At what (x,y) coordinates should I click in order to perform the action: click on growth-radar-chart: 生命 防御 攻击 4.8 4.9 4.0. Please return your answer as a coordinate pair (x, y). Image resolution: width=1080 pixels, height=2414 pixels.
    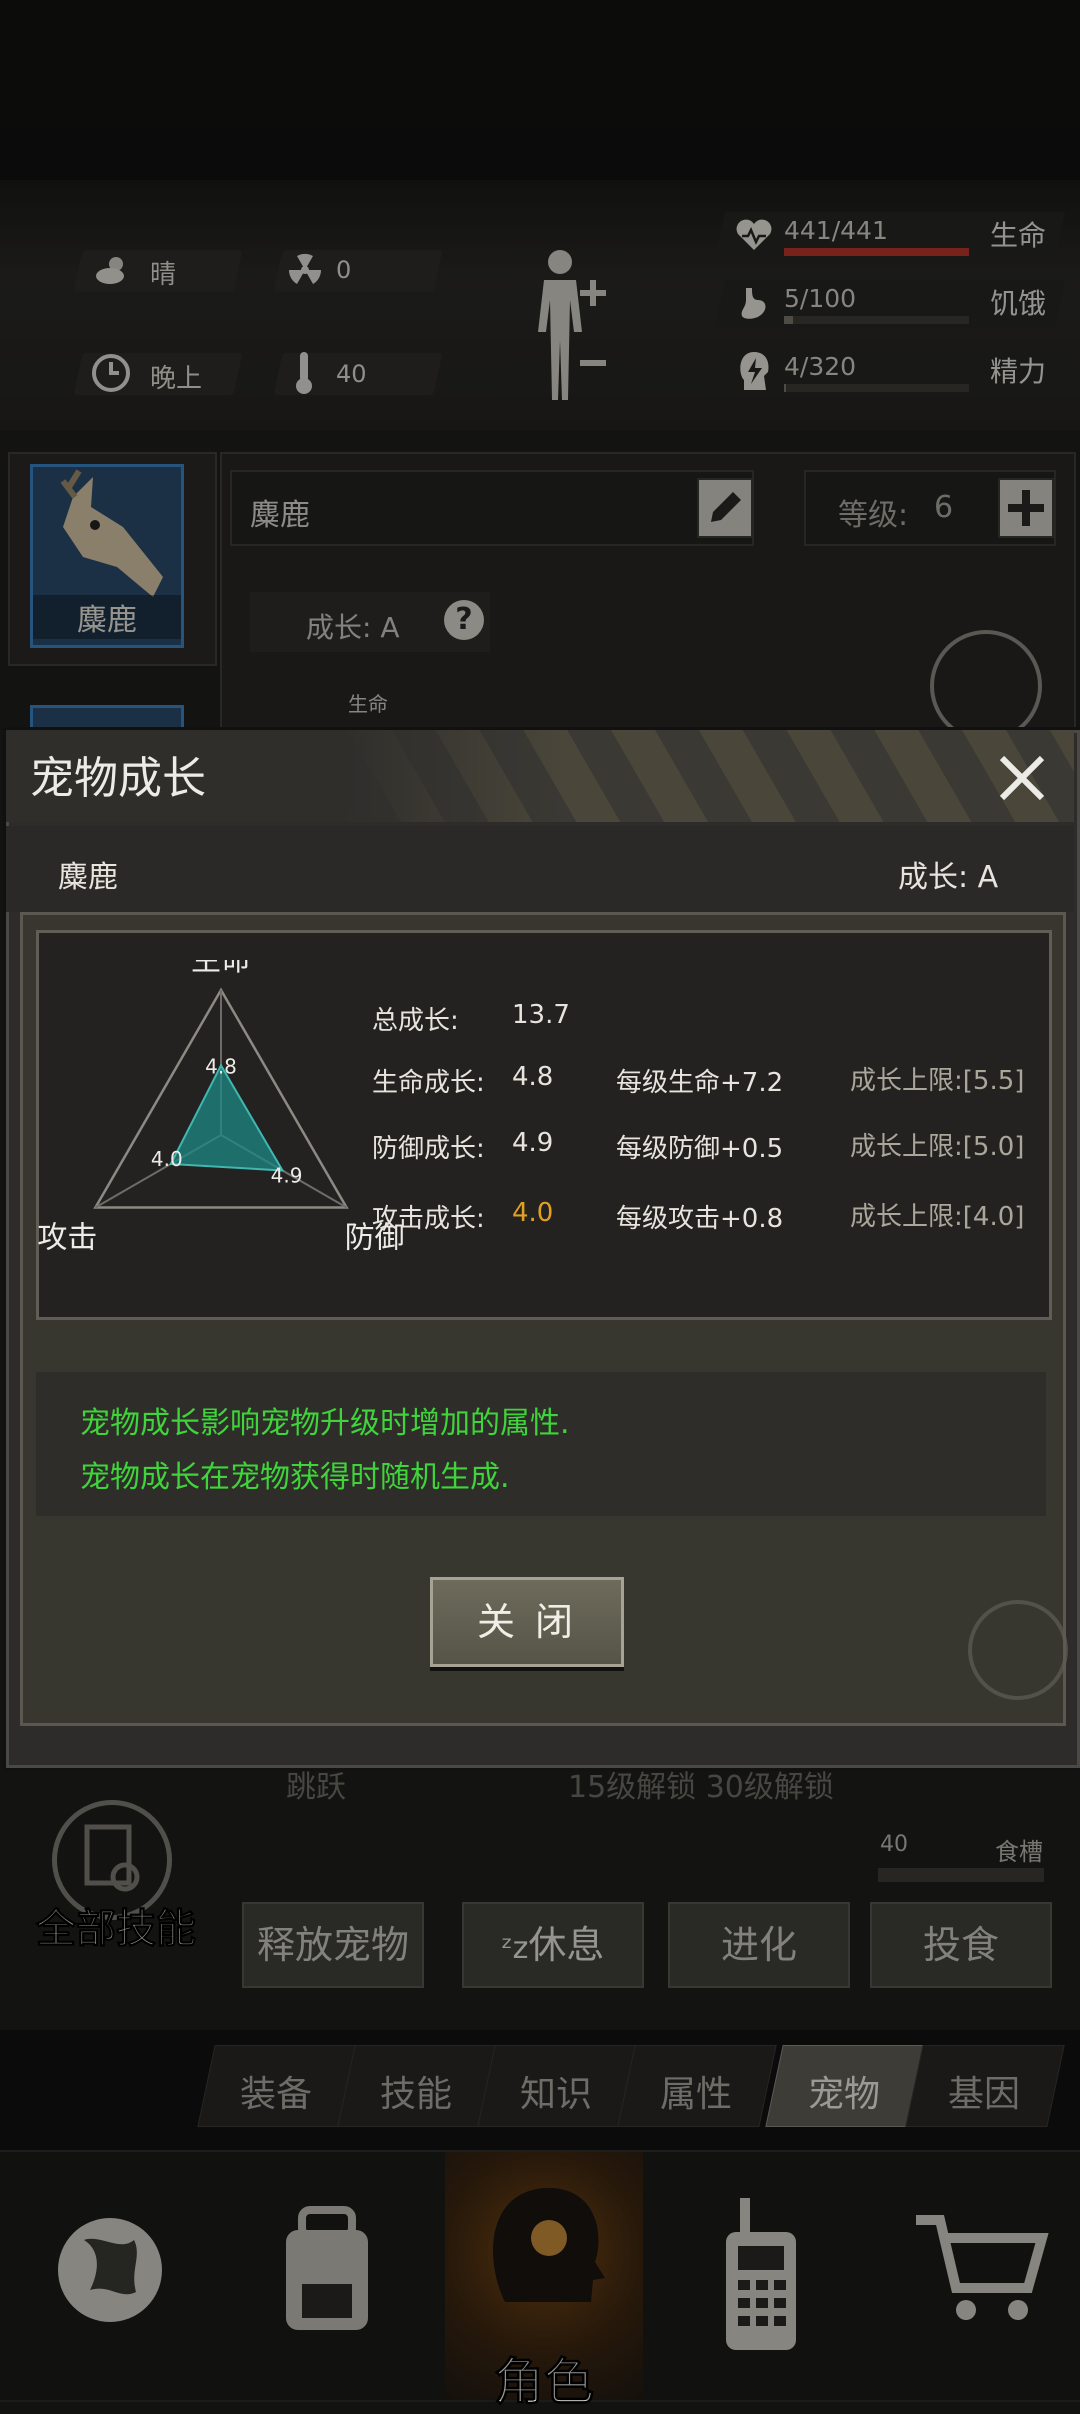
    Looking at the image, I should click on (220, 1108).